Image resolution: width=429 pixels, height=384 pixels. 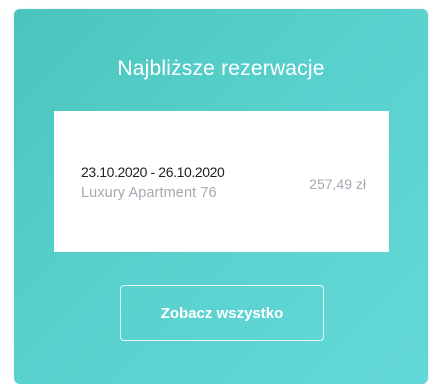 What do you see at coordinates (149, 193) in the screenshot?
I see `reservation-apartment-name: Luxury Apartment 76` at bounding box center [149, 193].